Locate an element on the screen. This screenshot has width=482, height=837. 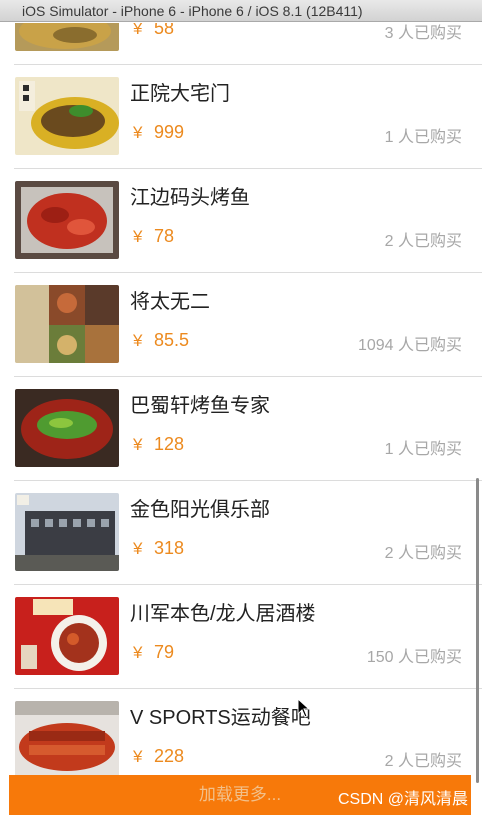
deal-row: 将太无二 ¥ 85.5 1094 人已购买 is located at coordinates (241, 325).